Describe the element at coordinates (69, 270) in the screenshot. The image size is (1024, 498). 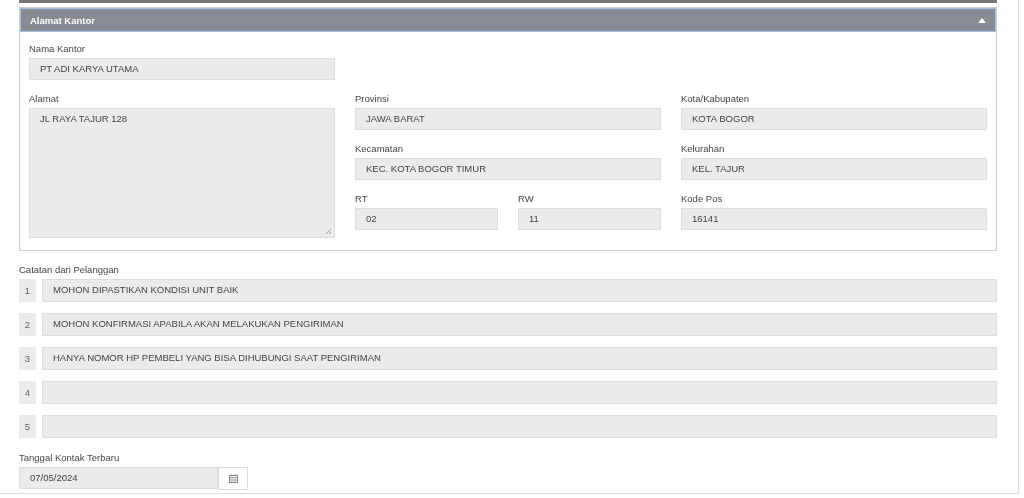
I see `notes-label: Catatan dari Pelanggan` at that location.